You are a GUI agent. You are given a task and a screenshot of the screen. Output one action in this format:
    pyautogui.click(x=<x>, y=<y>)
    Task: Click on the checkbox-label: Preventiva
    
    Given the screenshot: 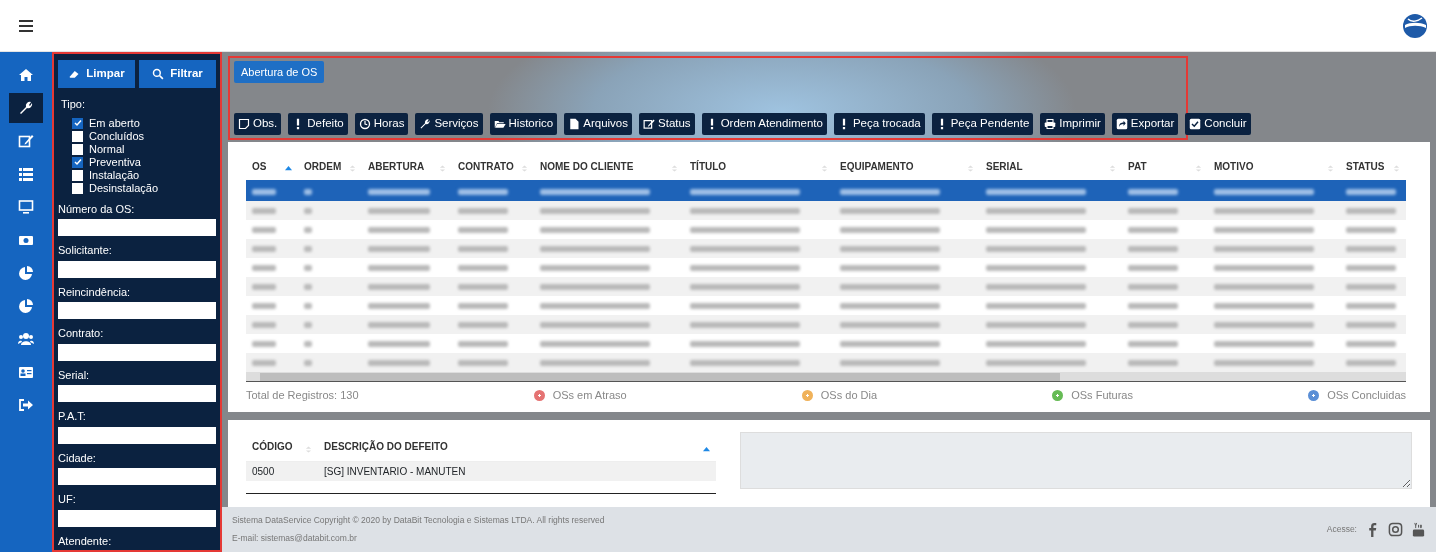 What is the action you would take?
    pyautogui.click(x=115, y=162)
    